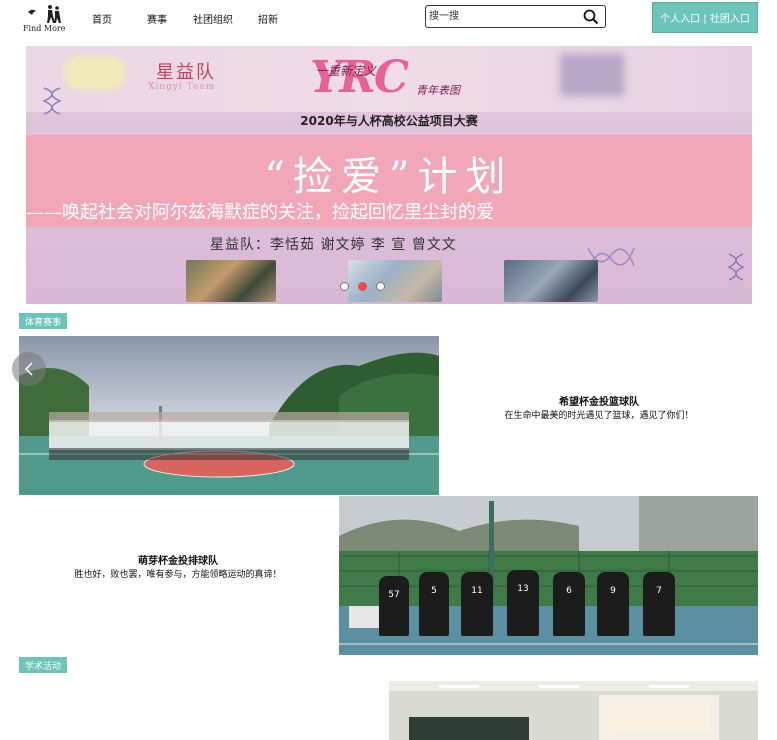 This screenshot has height=740, width=777. Describe the element at coordinates (43, 665) in the screenshot. I see `section-tag-academic: 学术活动` at that location.